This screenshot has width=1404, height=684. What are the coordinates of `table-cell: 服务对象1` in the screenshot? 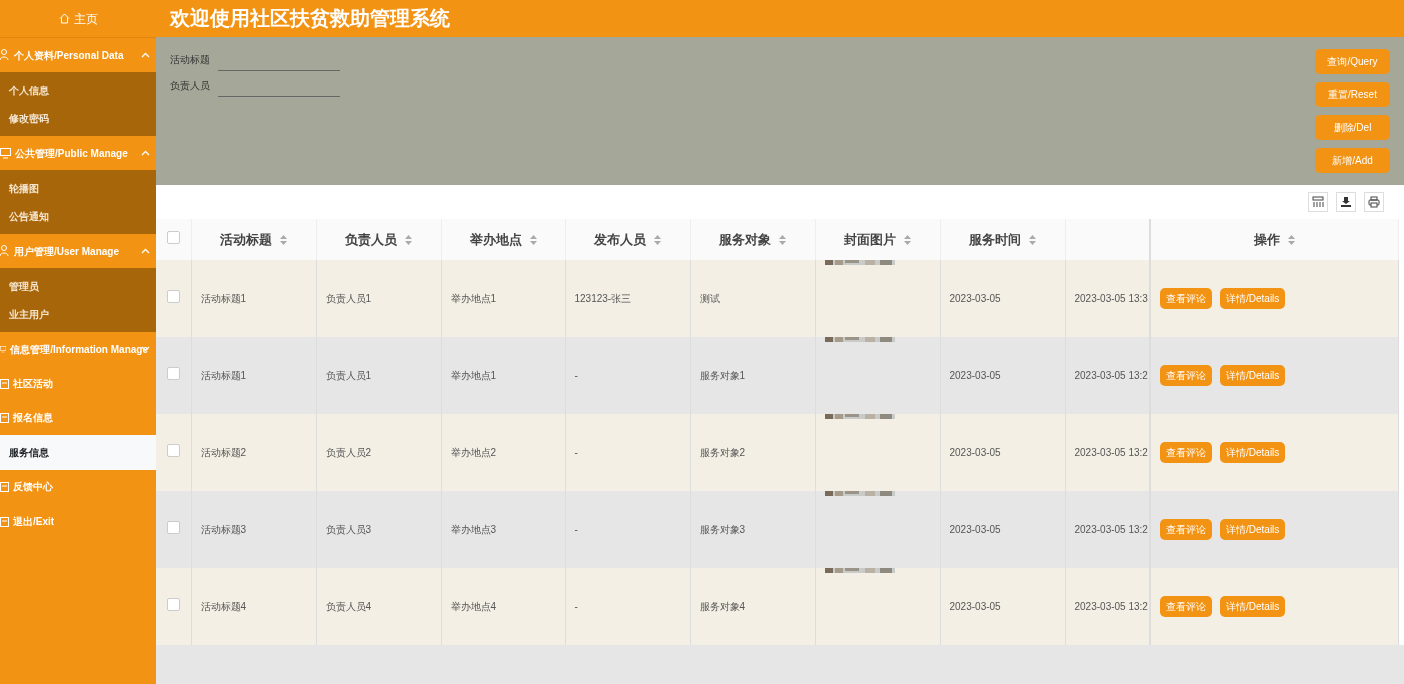 It's located at (752, 376).